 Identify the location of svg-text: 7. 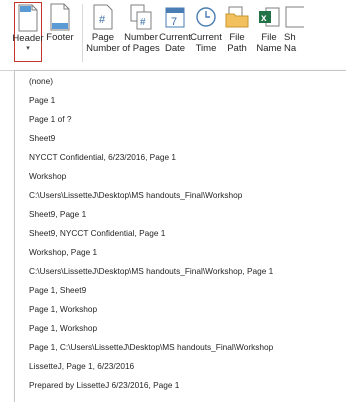
(174, 22).